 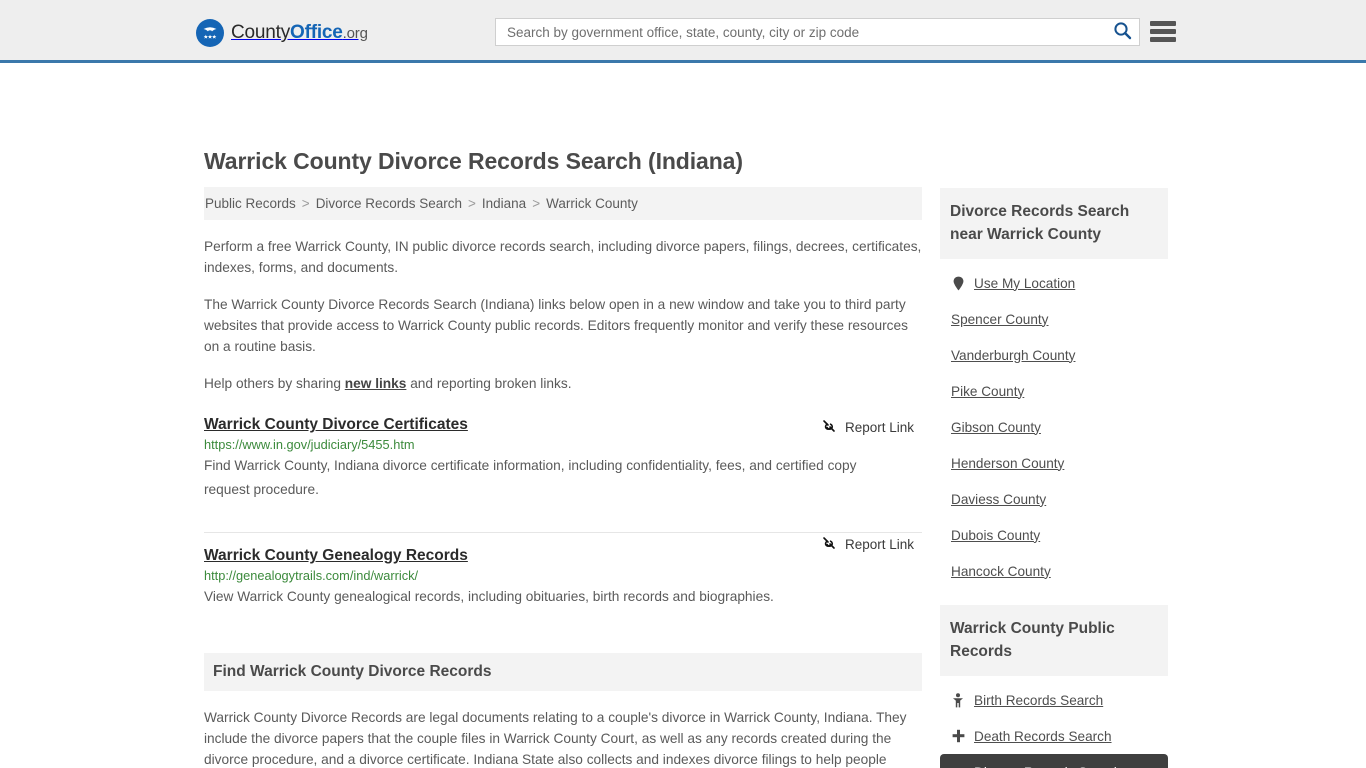 I want to click on sidebar-item-birth-records-search: Birth Records Search, so click(x=1054, y=700).